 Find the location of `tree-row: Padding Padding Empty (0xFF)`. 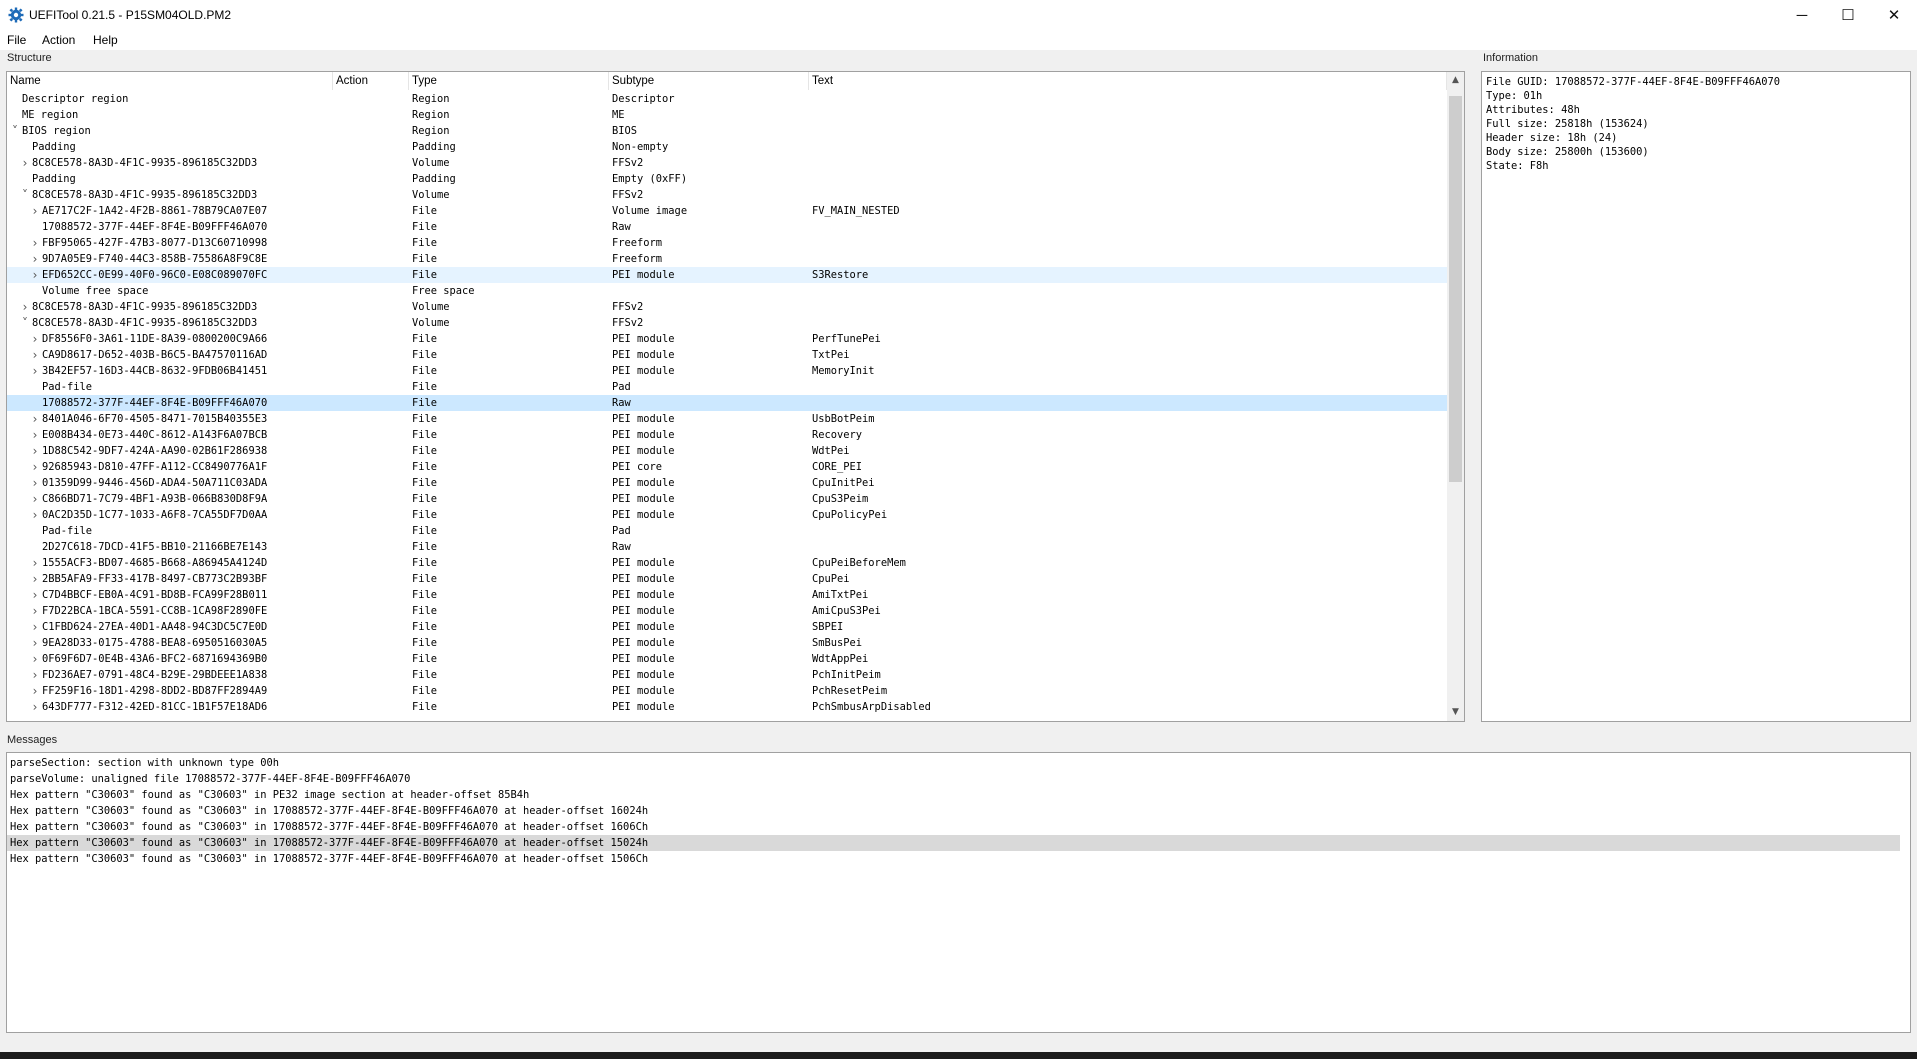

tree-row: Padding Padding Empty (0xFF) is located at coordinates (727, 179).